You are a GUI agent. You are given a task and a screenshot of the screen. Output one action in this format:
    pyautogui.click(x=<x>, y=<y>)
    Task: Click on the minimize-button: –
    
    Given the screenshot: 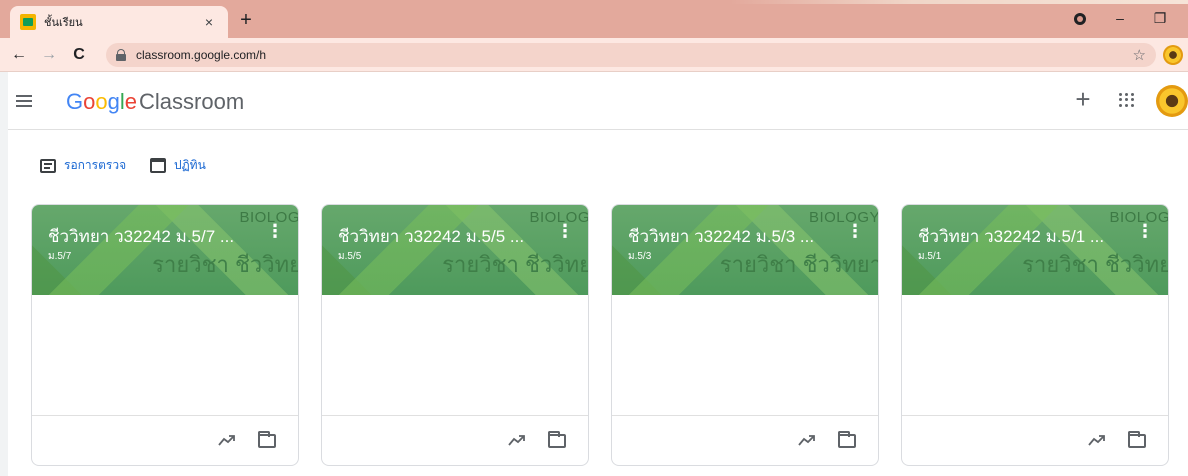 What is the action you would take?
    pyautogui.click(x=1120, y=18)
    